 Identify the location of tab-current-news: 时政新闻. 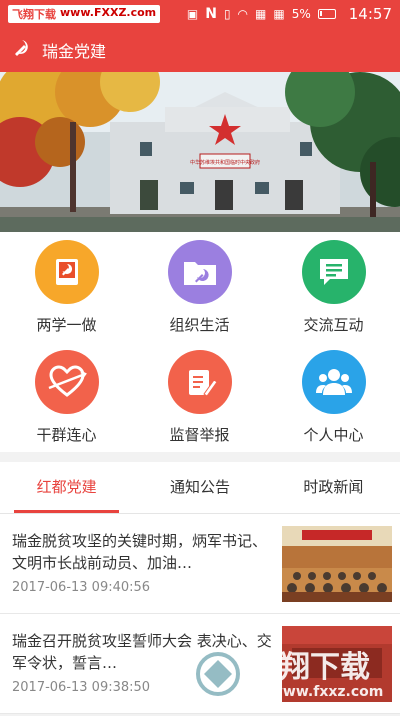
(333, 487).